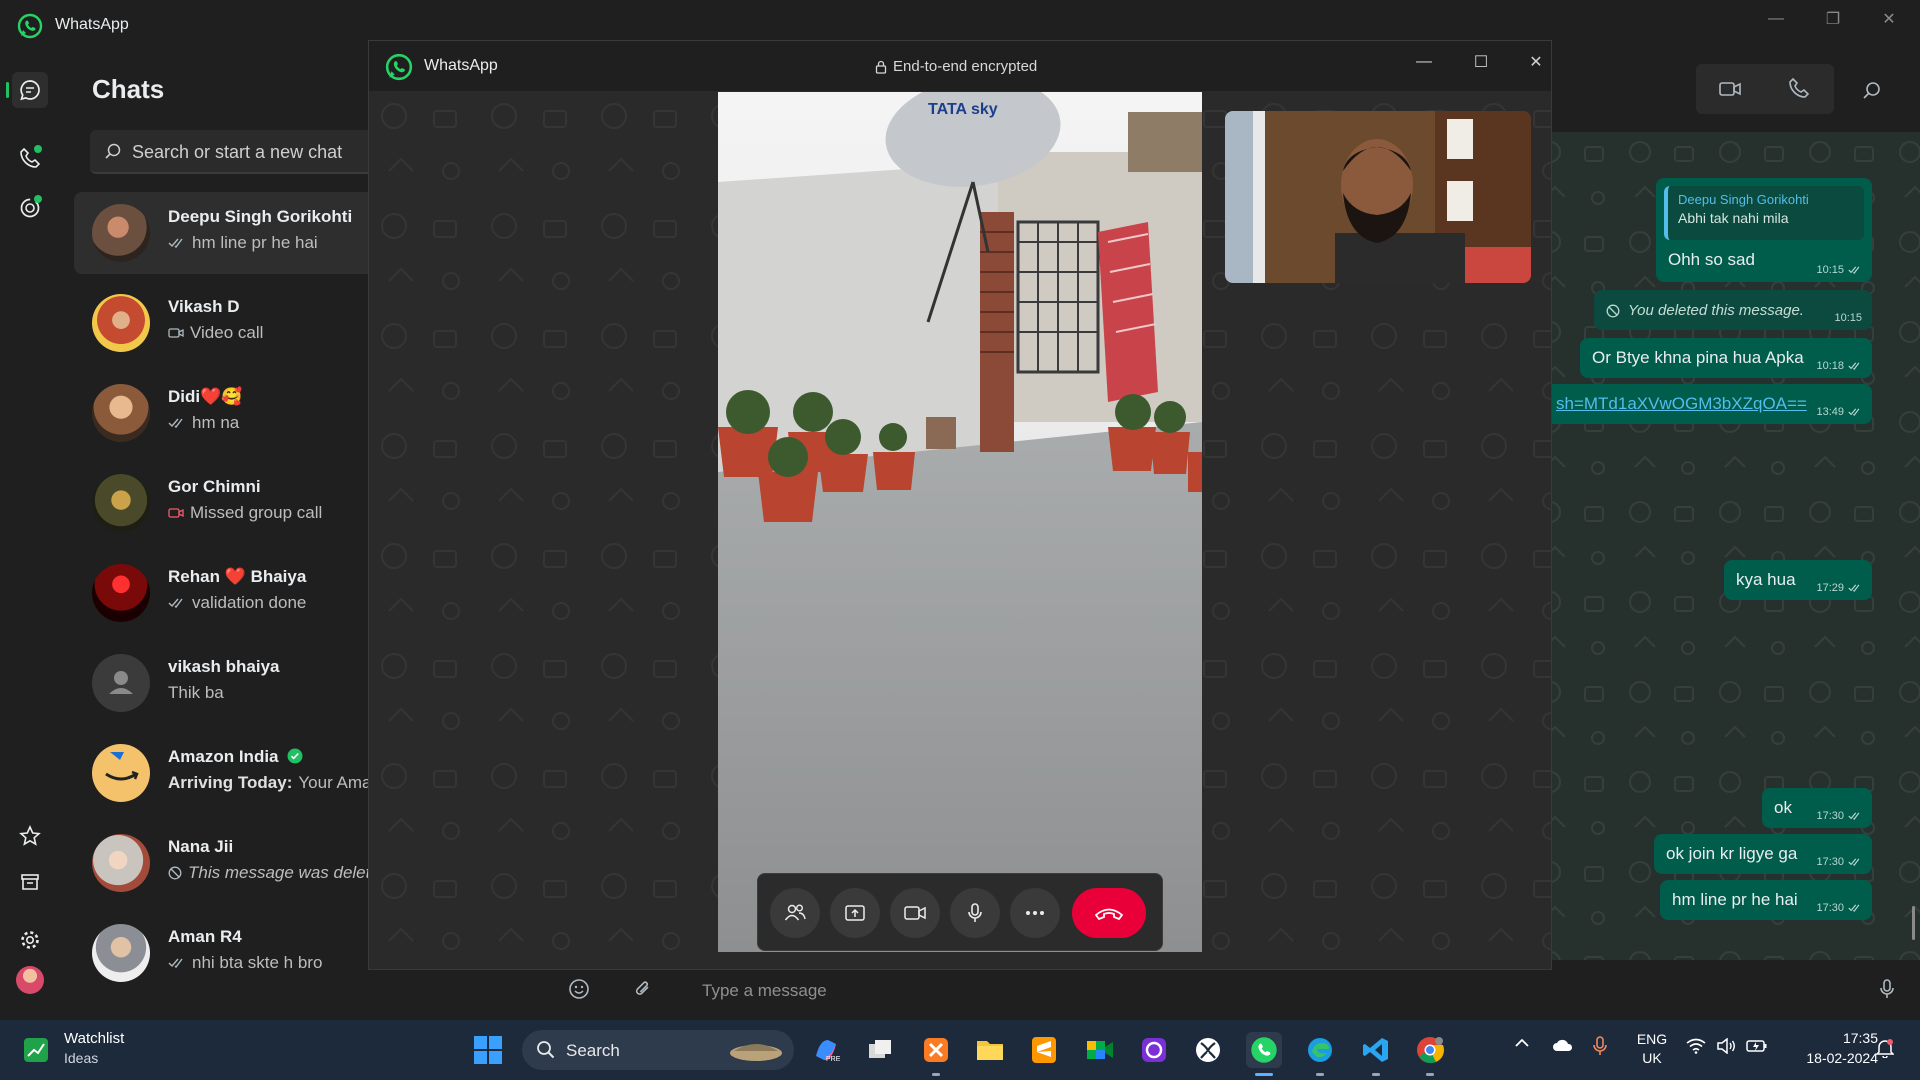  I want to click on message-time: 17:30, so click(1839, 862).